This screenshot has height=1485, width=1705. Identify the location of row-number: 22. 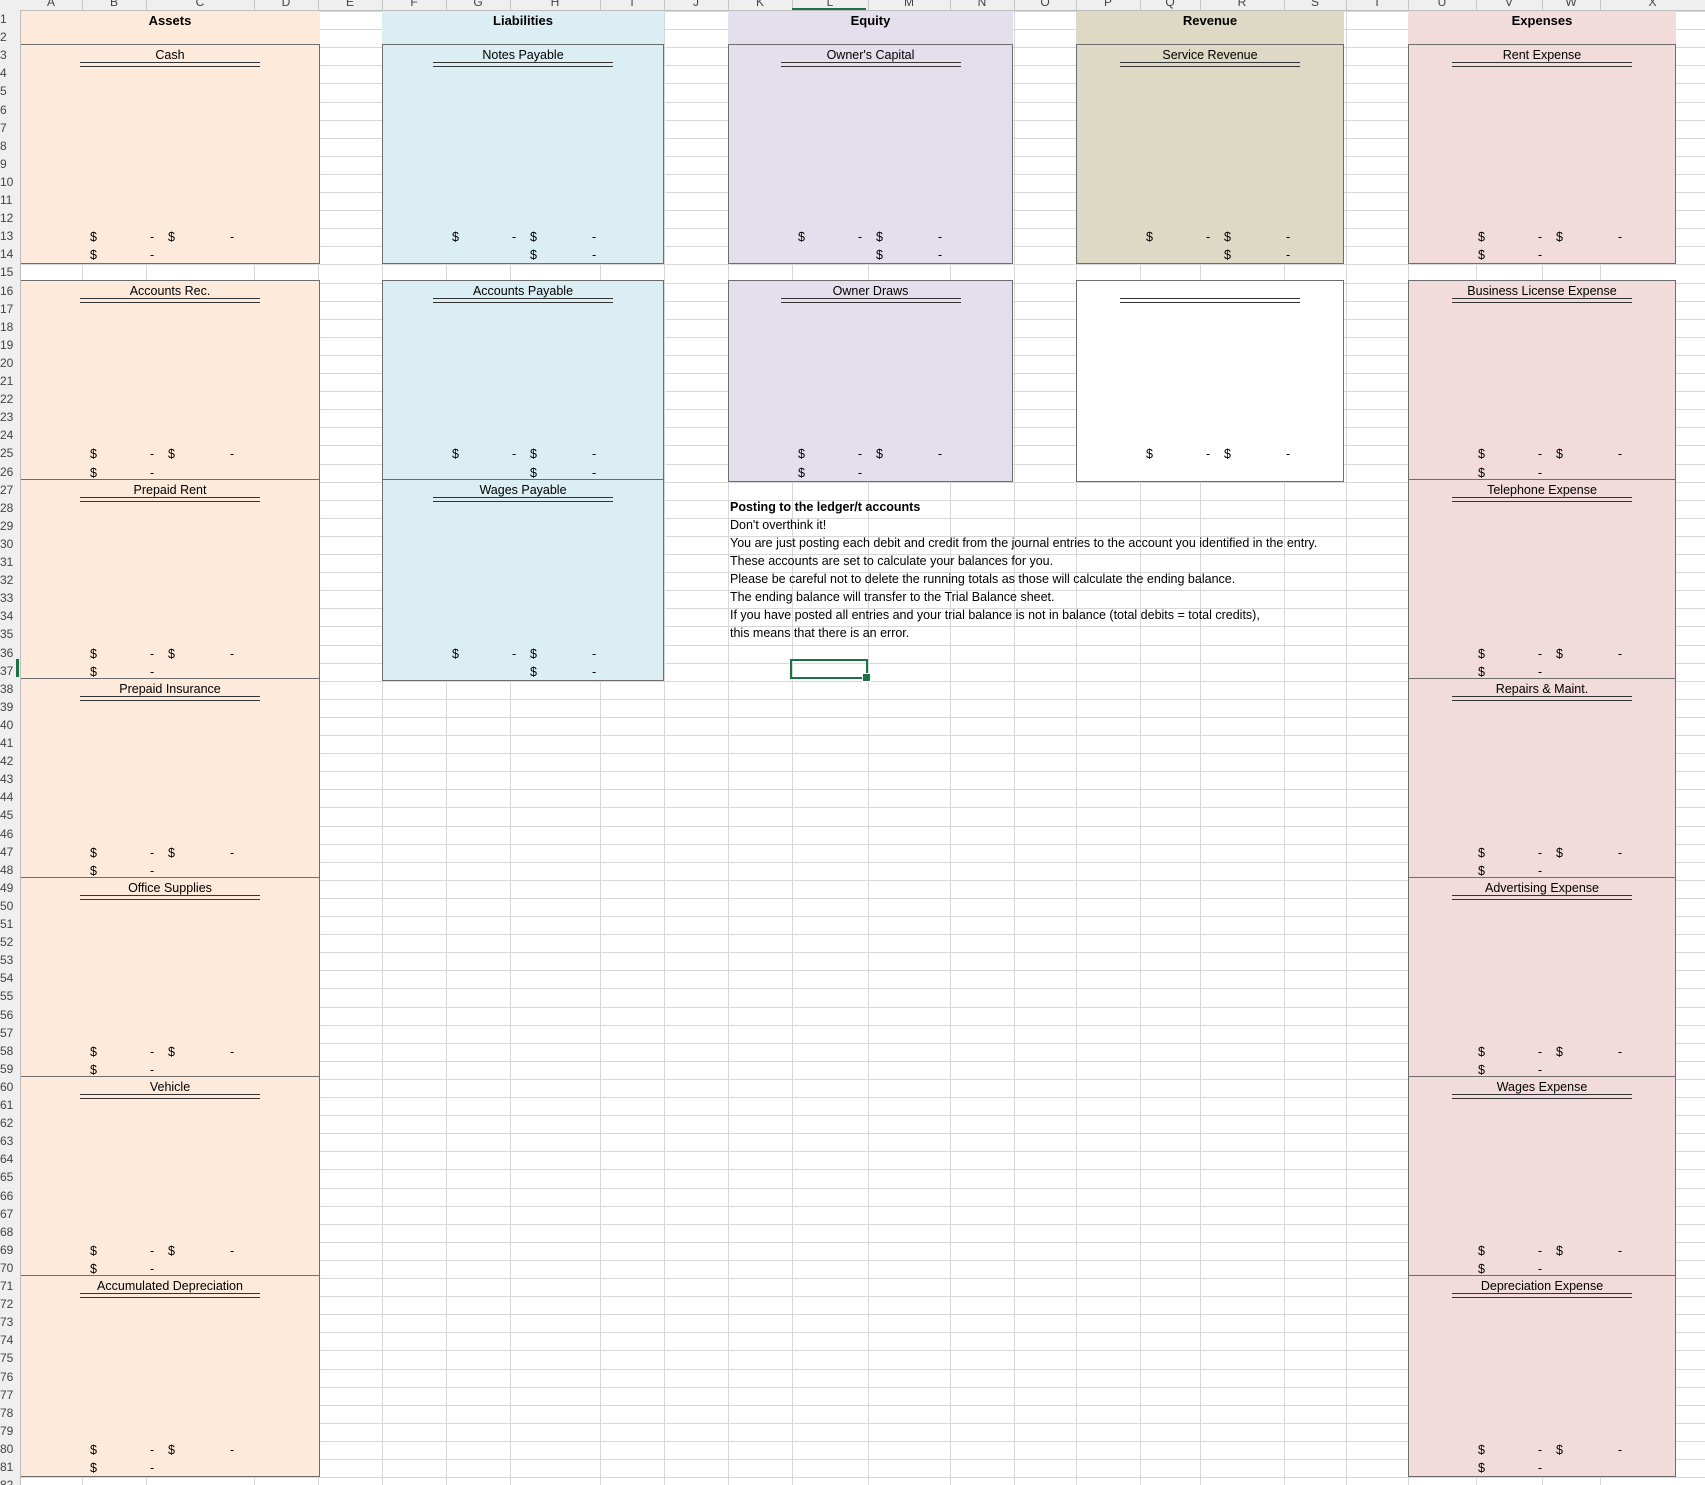
(9, 399).